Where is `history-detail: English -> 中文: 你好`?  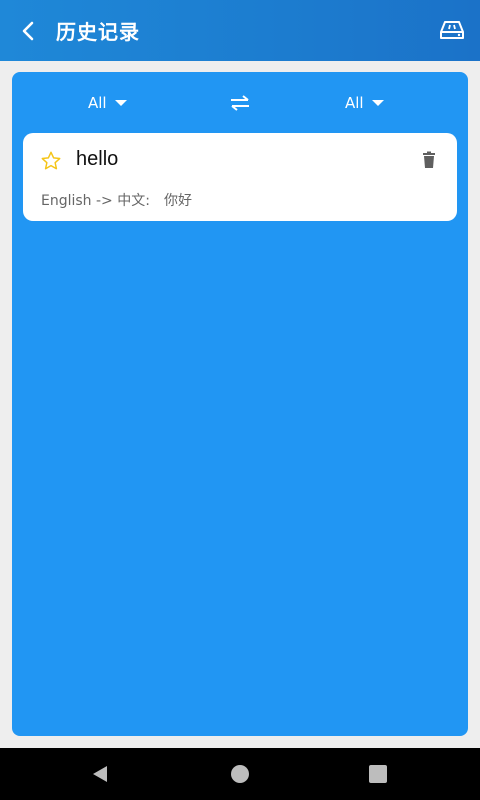 history-detail: English -> 中文: 你好 is located at coordinates (116, 200).